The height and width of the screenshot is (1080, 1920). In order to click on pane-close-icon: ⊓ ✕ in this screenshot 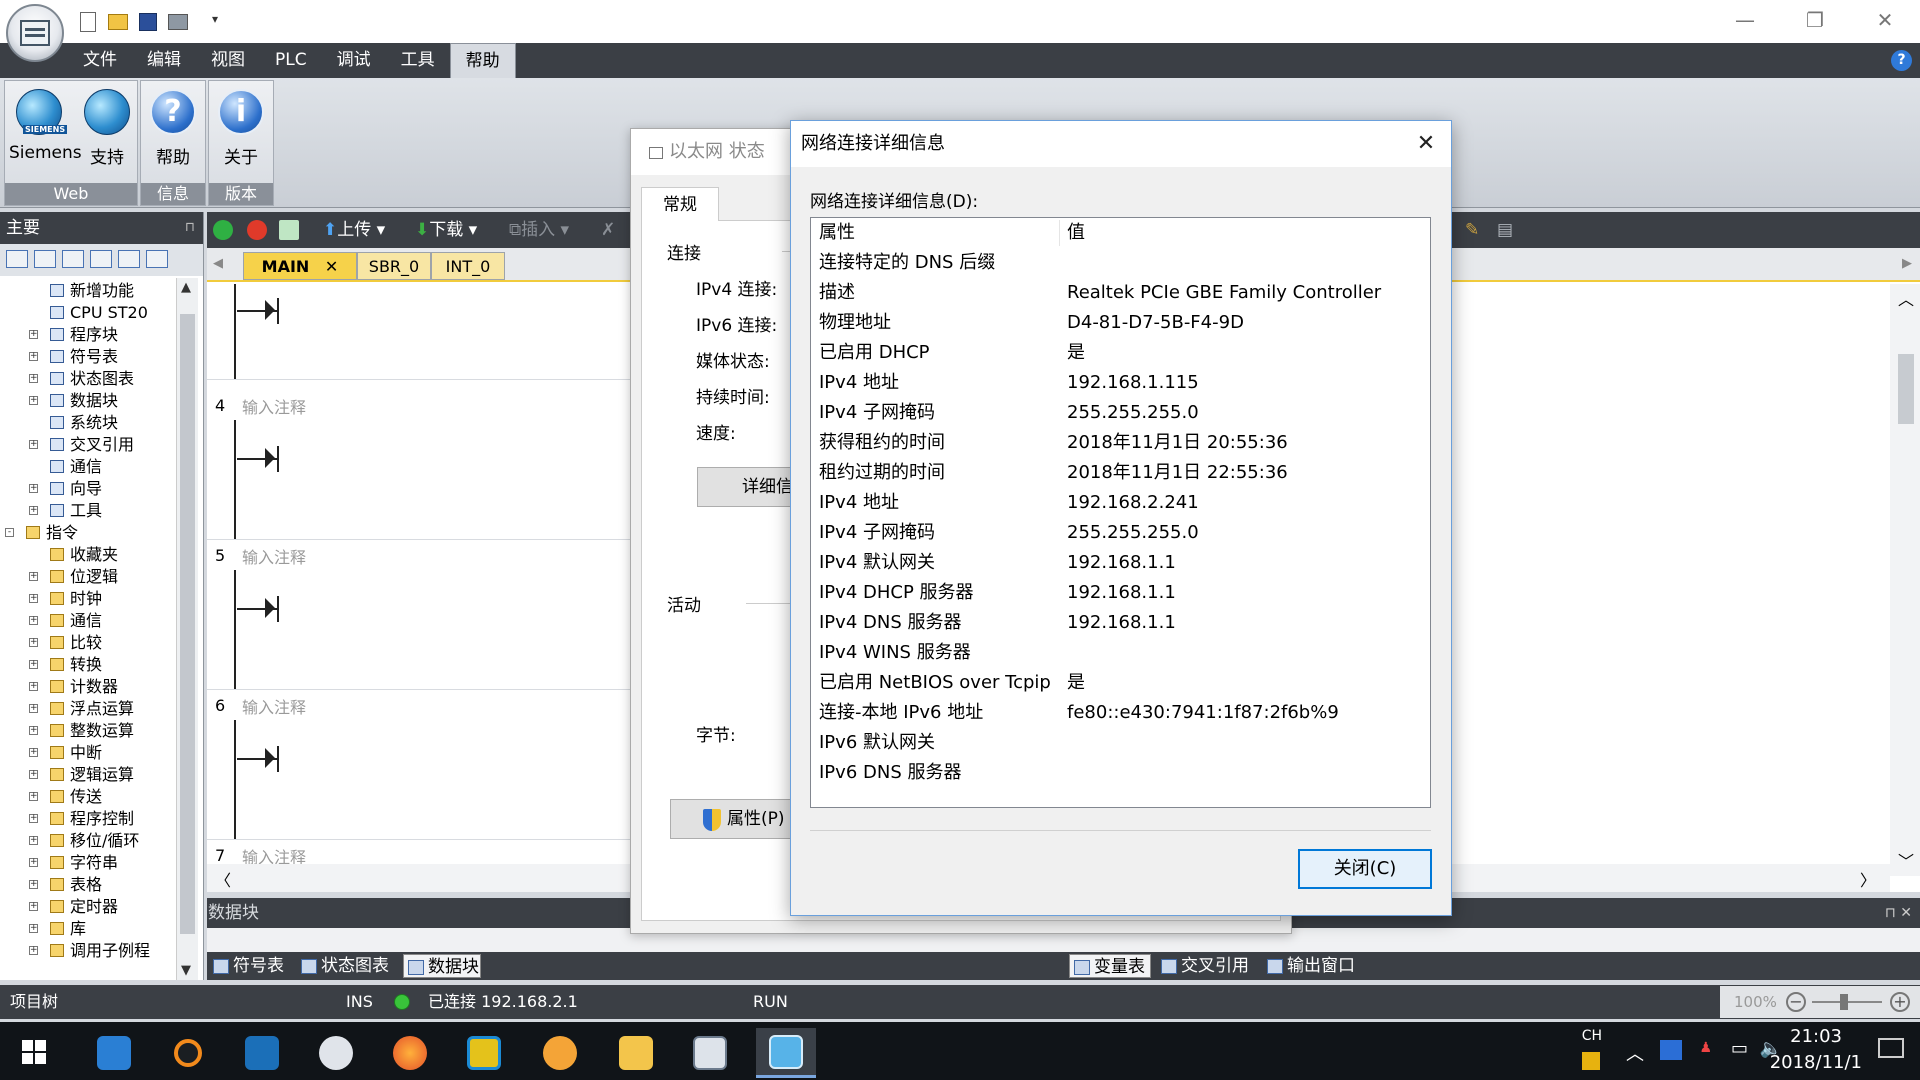, I will do `click(1898, 913)`.